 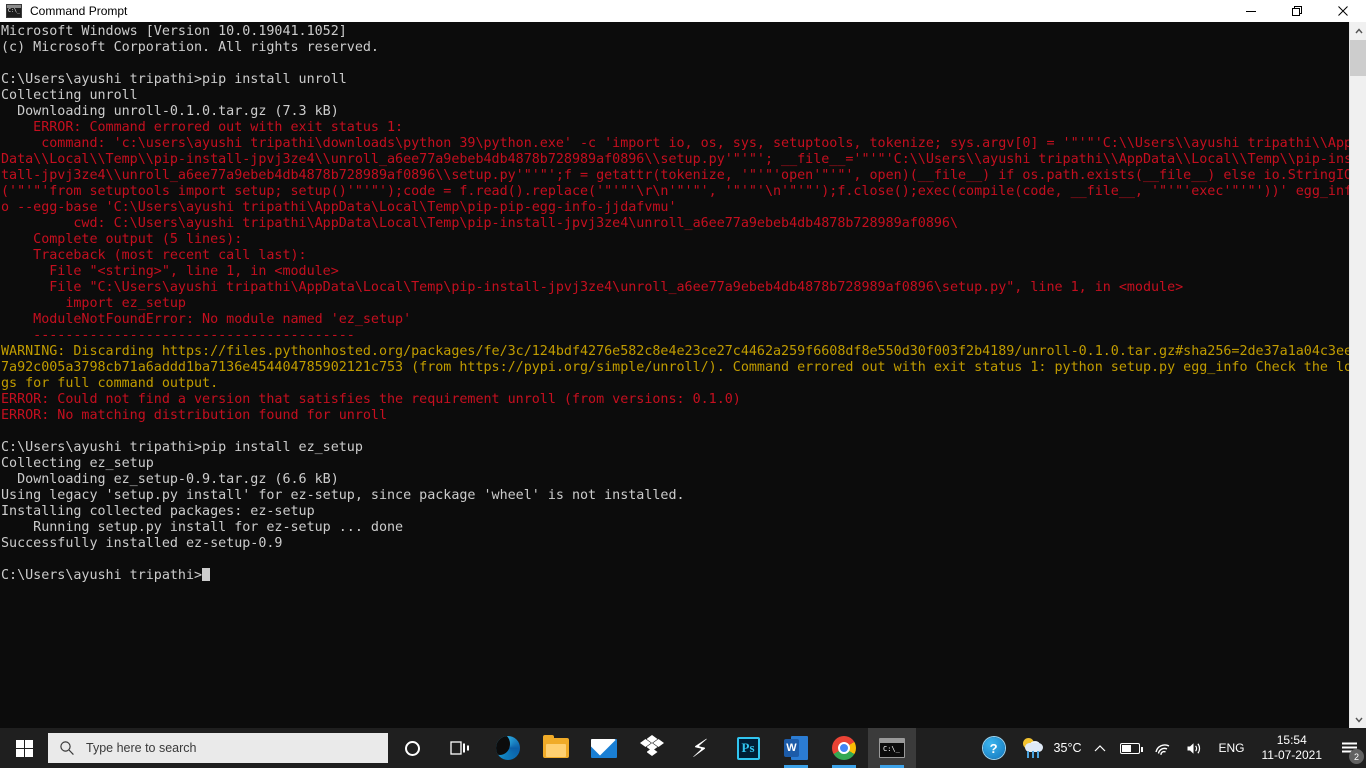 I want to click on task-view-icon, so click(x=459, y=748).